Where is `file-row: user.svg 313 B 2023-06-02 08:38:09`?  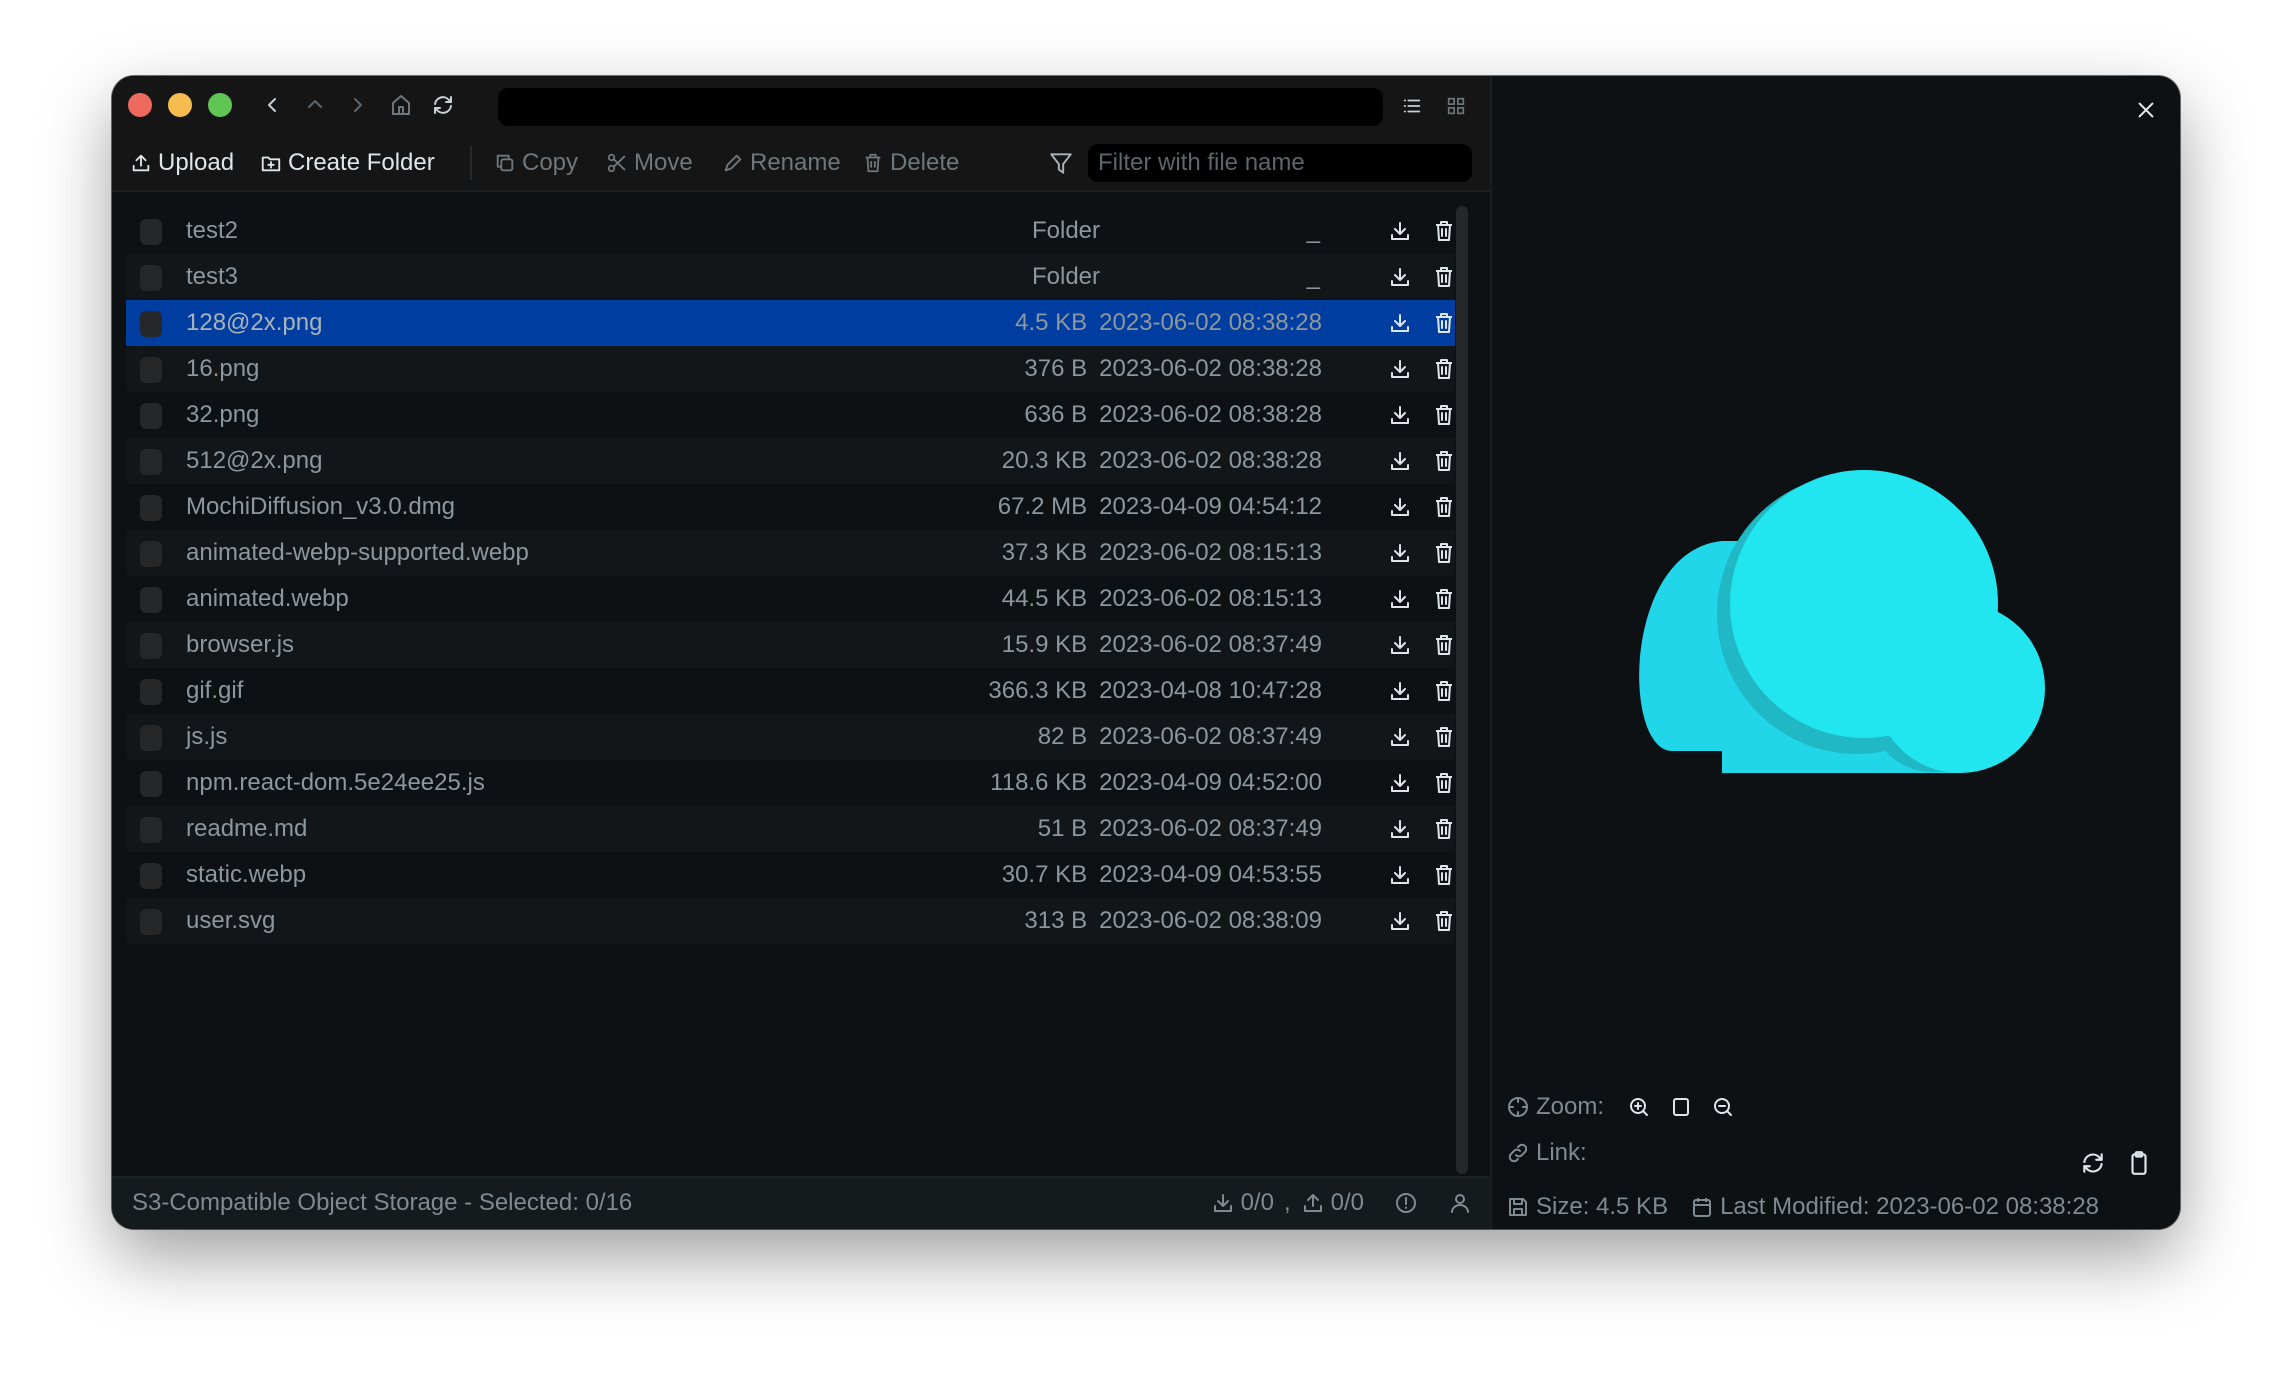
file-row: user.svg 313 B 2023-06-02 08:38:09 is located at coordinates (793, 921).